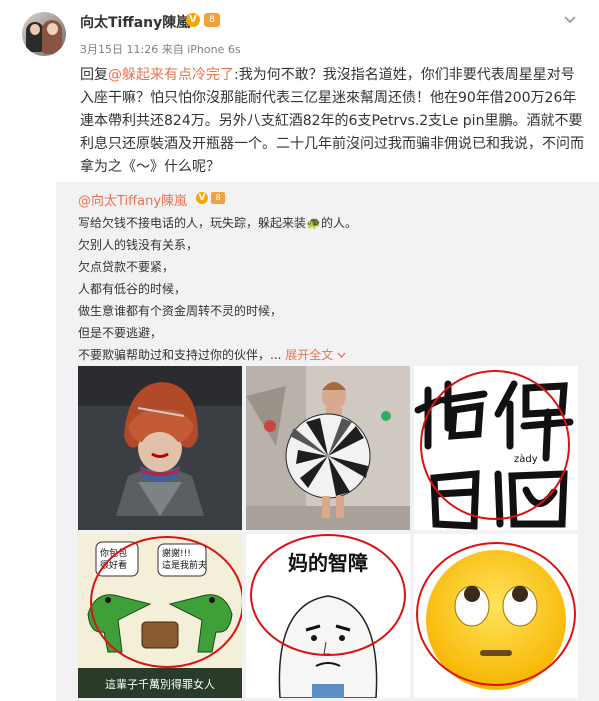 The height and width of the screenshot is (701, 599). I want to click on post-meta: 3月15日 11:26 来自 iPhone 6s, so click(160, 49).